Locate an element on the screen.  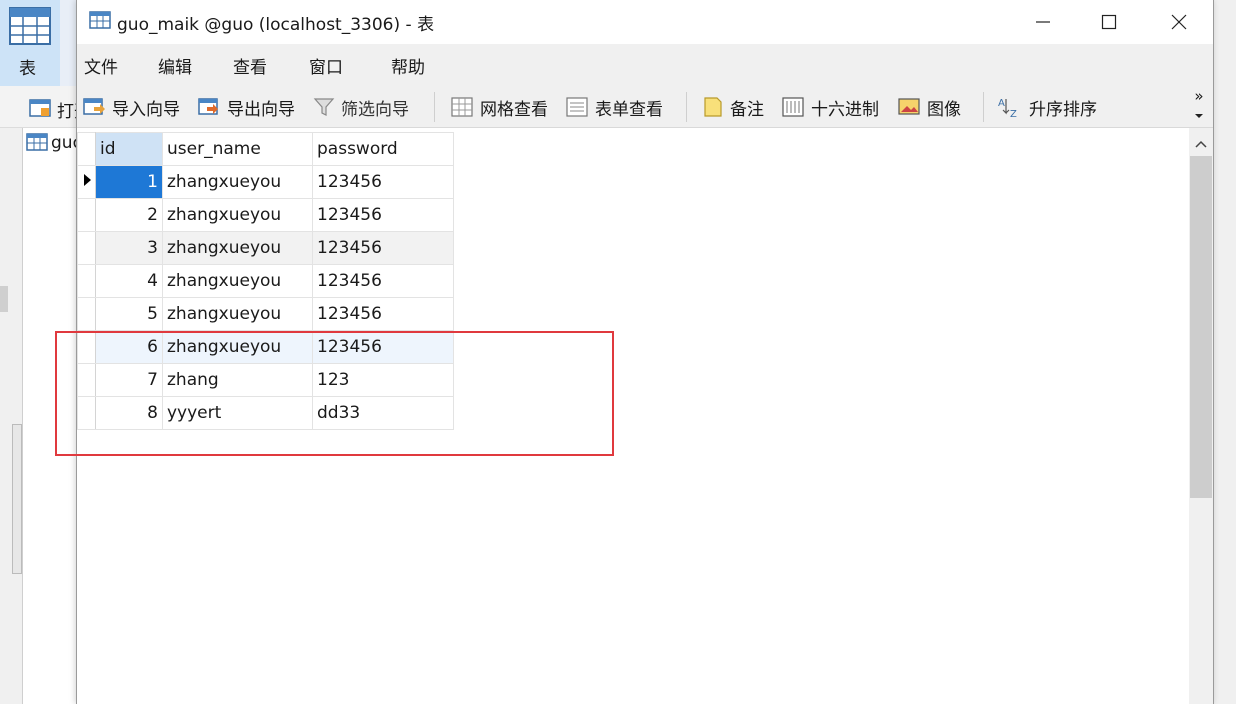
maximize-icon is located at coordinates (1109, 22).